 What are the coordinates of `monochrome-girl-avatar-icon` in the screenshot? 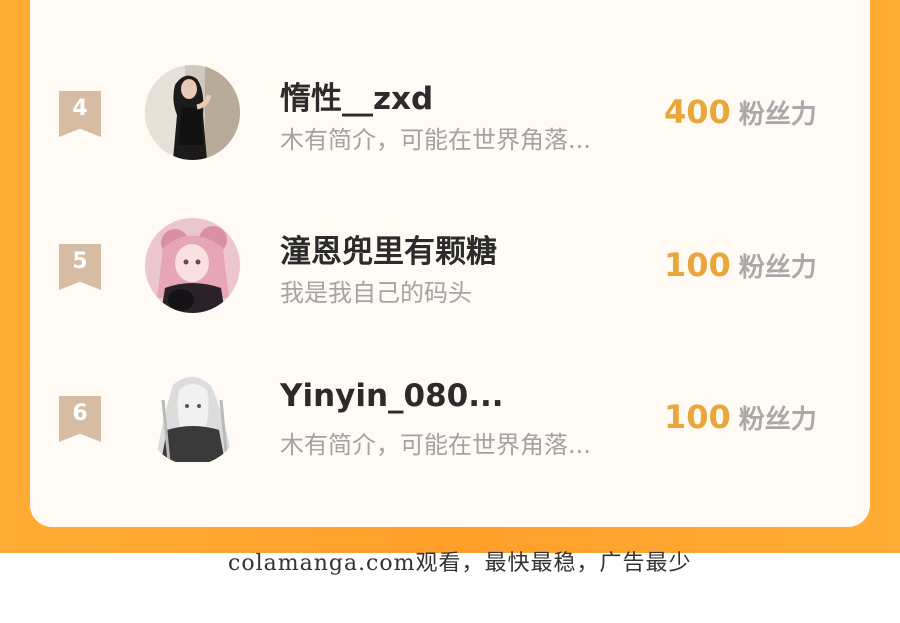 It's located at (192, 417).